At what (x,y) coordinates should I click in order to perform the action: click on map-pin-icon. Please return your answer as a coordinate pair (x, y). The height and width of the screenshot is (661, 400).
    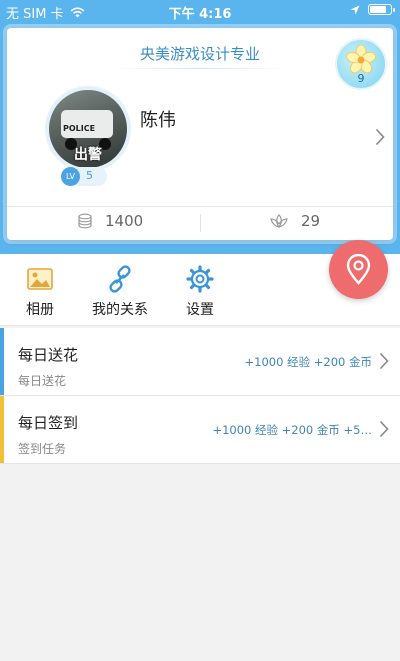
    Looking at the image, I should click on (358, 269).